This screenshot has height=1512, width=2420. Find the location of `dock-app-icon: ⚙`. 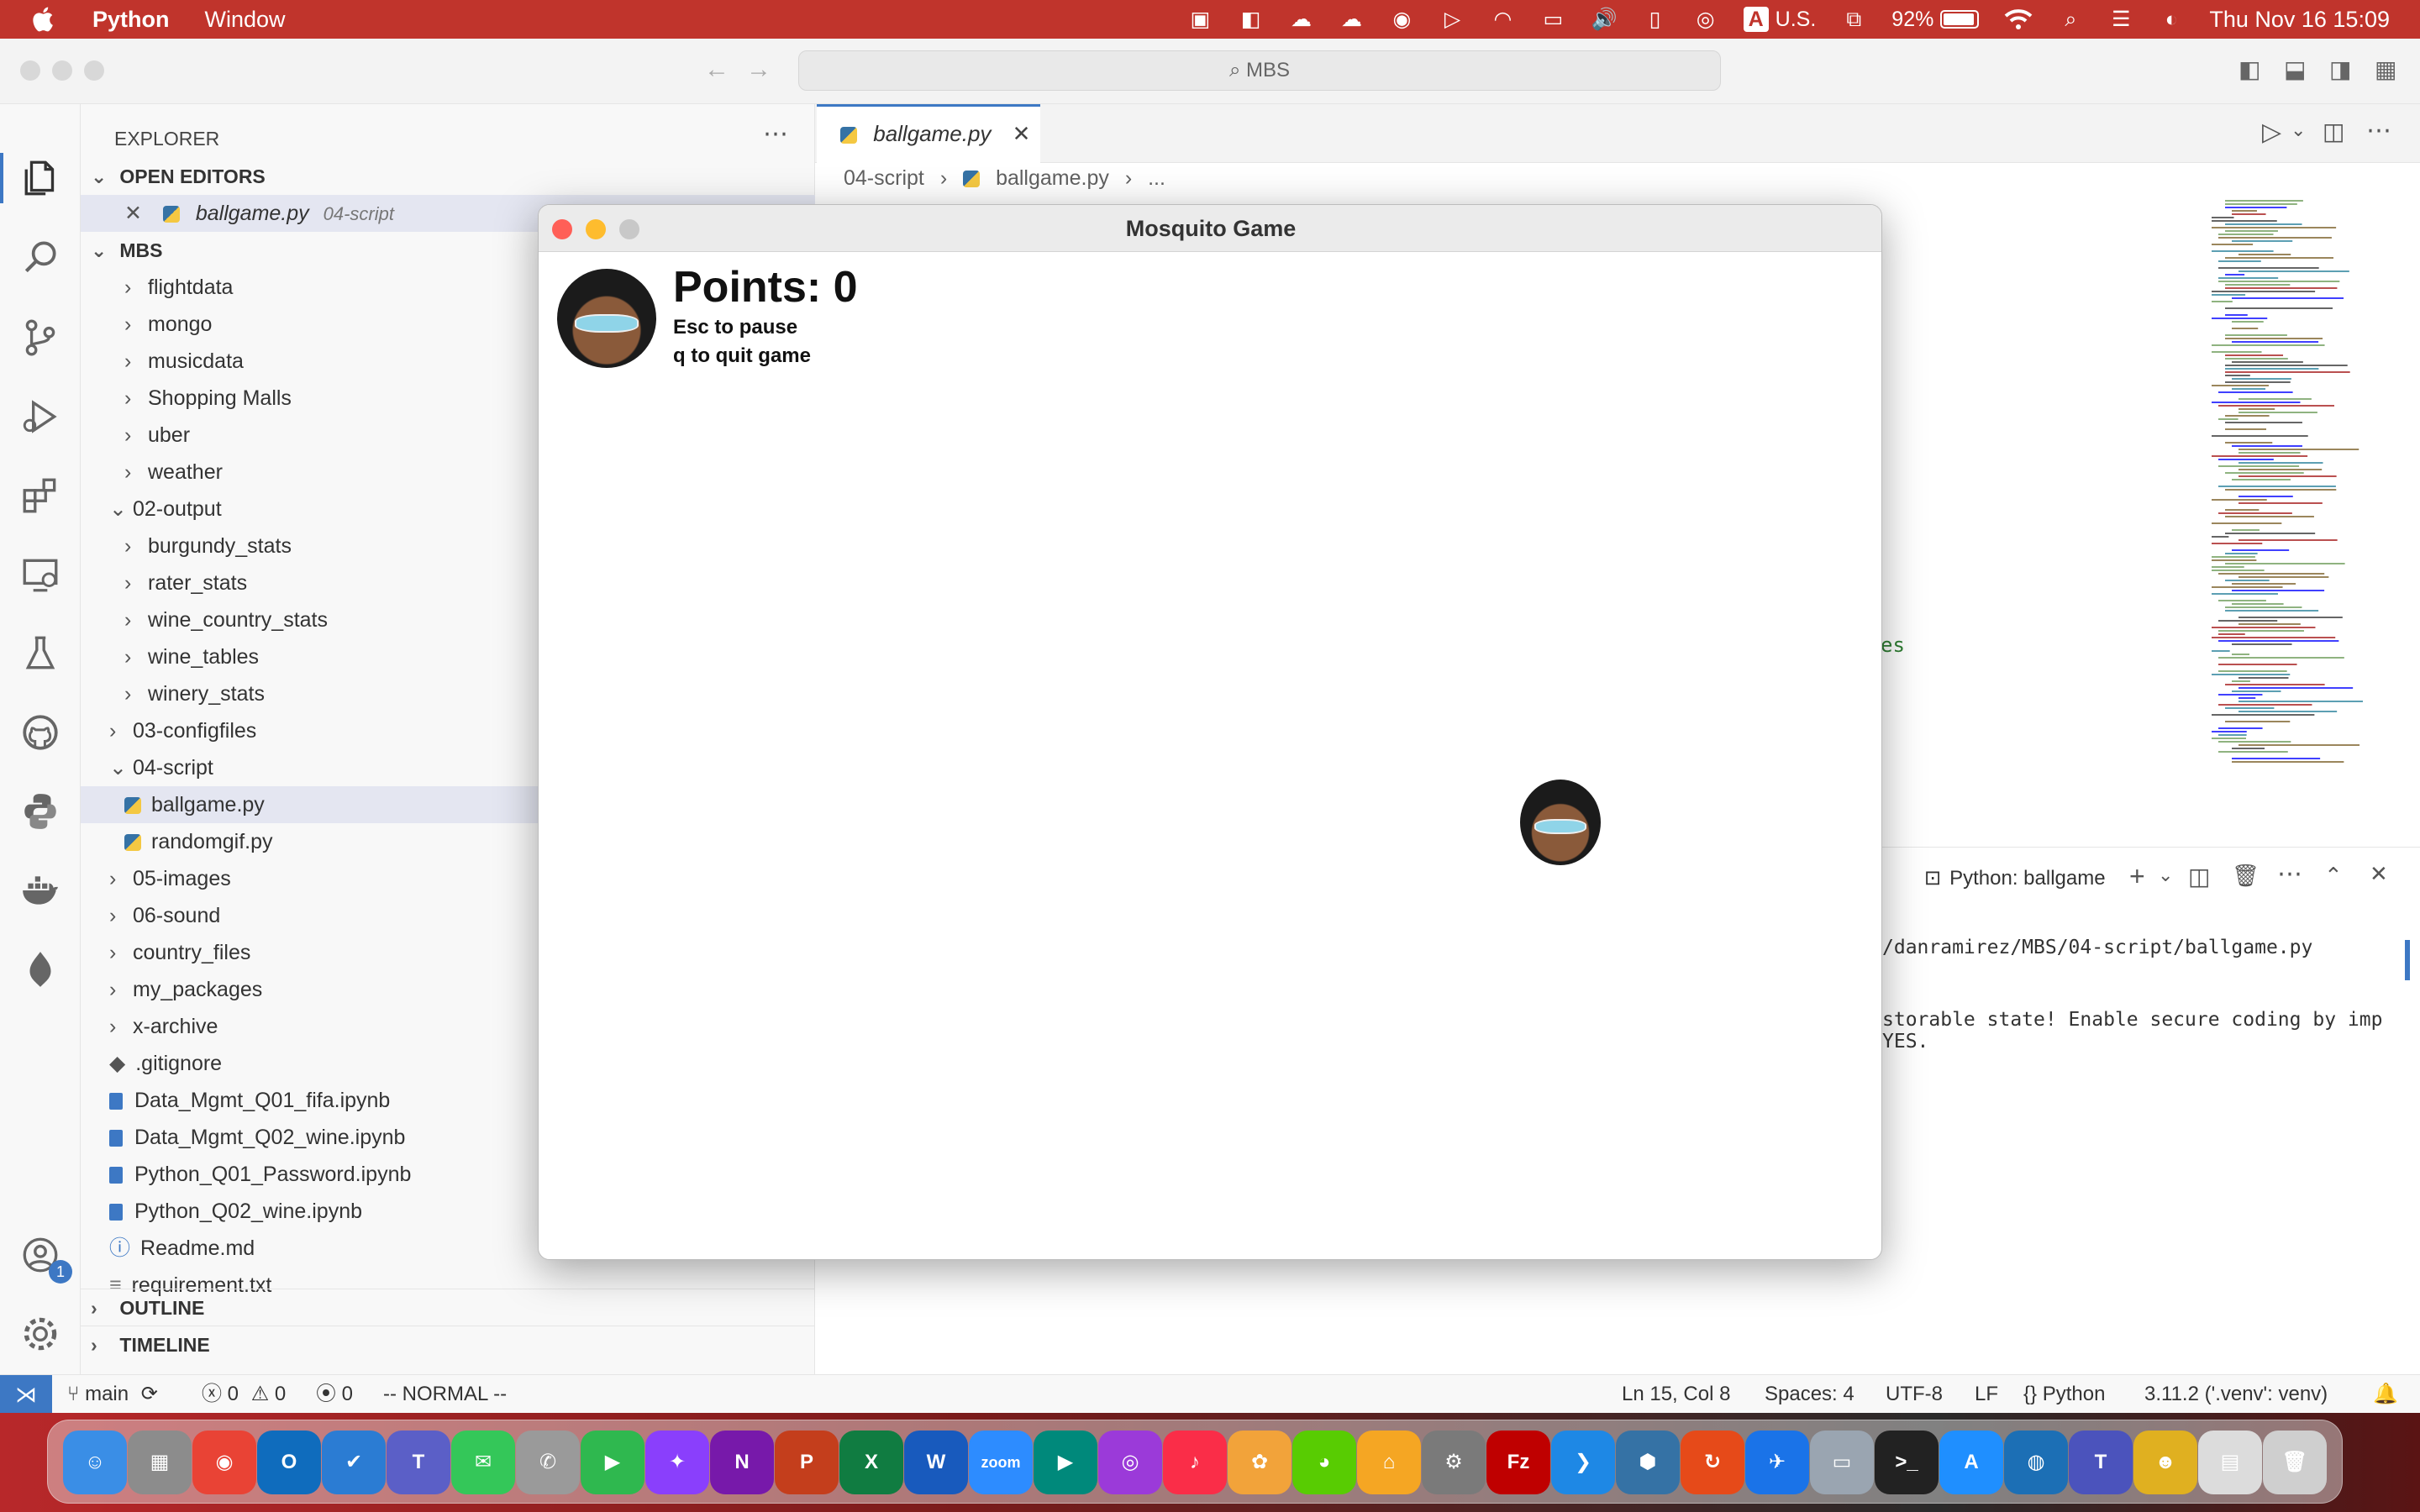

dock-app-icon: ⚙ is located at coordinates (1454, 1462).